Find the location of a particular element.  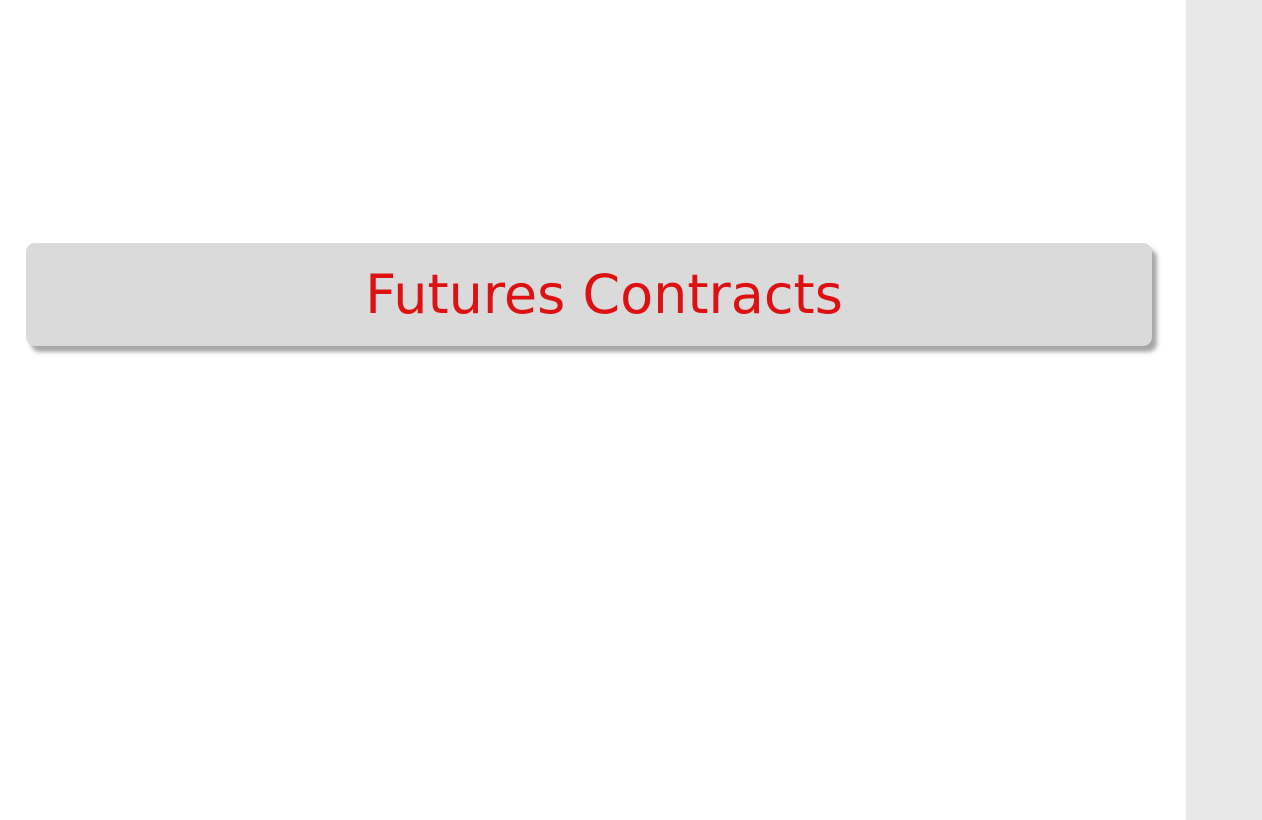

side-panel is located at coordinates (1224, 410).